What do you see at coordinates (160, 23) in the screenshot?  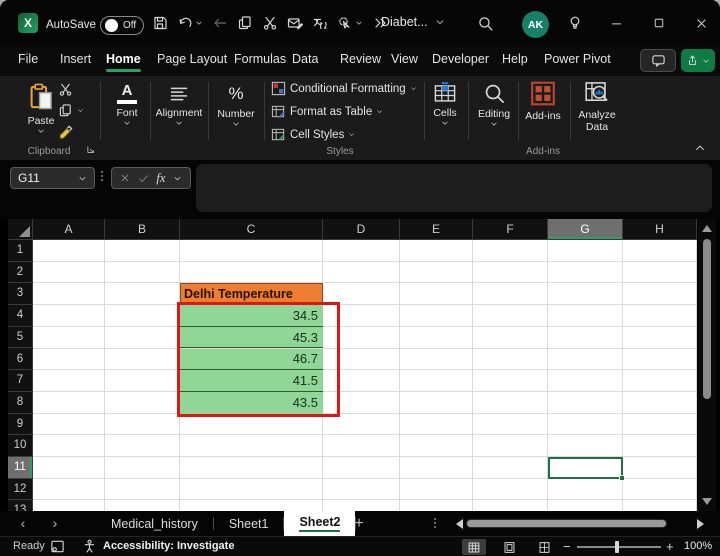 I see `qat-save-button` at bounding box center [160, 23].